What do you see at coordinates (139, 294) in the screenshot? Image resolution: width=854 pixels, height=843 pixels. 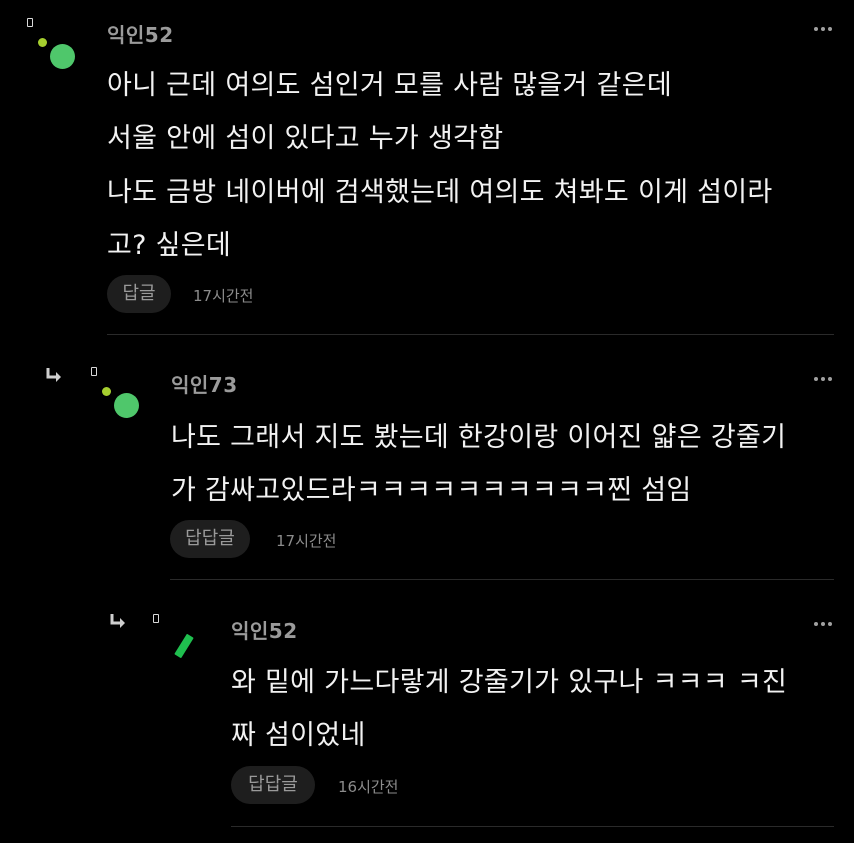 I see `reply-button: 답글` at bounding box center [139, 294].